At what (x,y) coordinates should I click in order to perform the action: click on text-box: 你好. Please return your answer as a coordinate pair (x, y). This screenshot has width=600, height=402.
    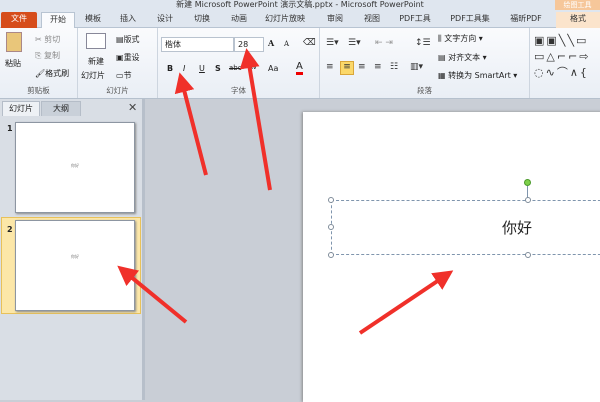
    Looking at the image, I should click on (464, 227).